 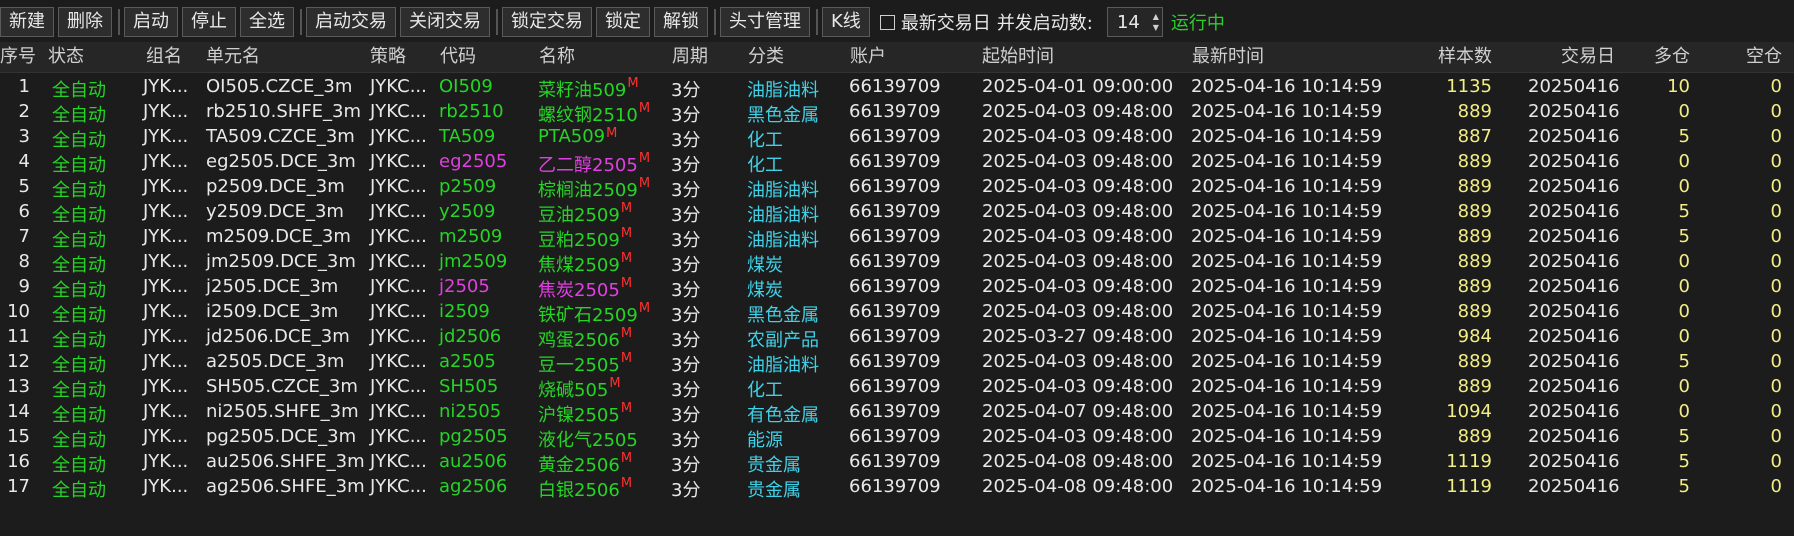 I want to click on col-short: 空仓, so click(x=1741, y=57).